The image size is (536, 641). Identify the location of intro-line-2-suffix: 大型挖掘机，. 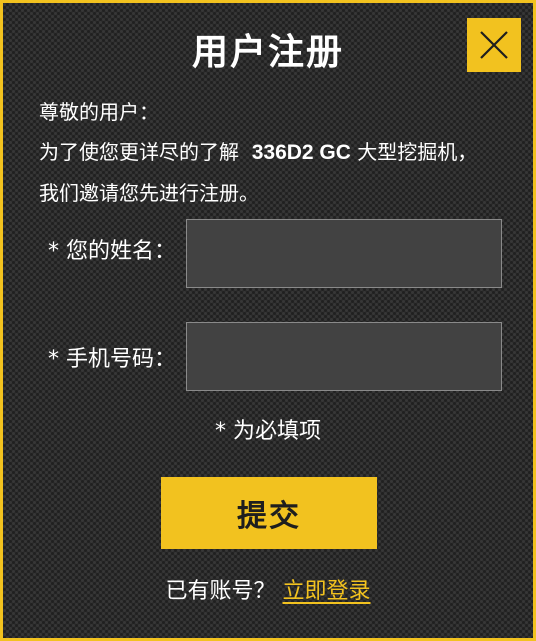
(417, 152).